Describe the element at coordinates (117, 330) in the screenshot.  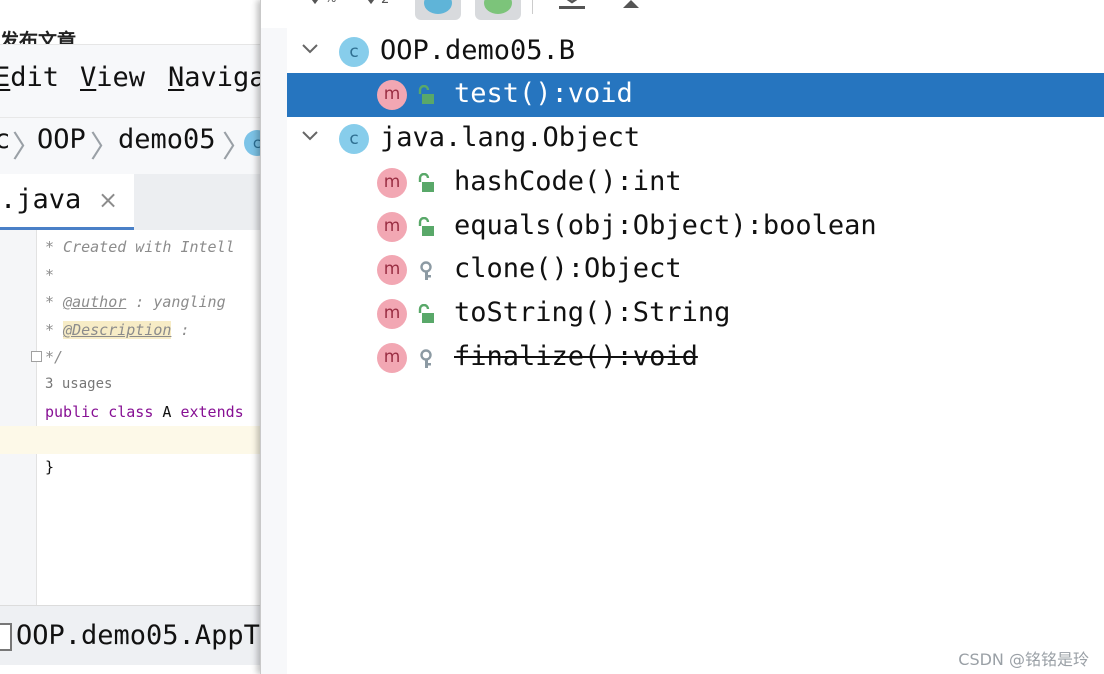
I see `code-line: * @Description :` at that location.